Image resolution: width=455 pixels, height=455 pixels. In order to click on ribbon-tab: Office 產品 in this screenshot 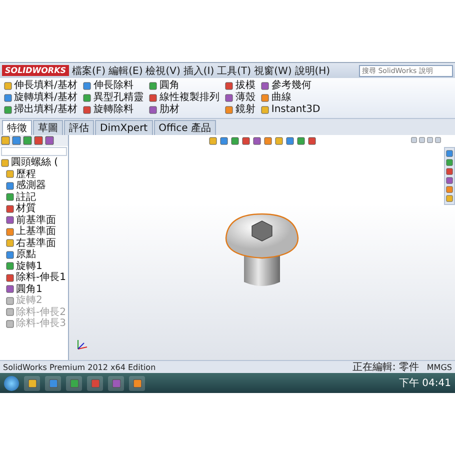, I will do `click(185, 127)`.